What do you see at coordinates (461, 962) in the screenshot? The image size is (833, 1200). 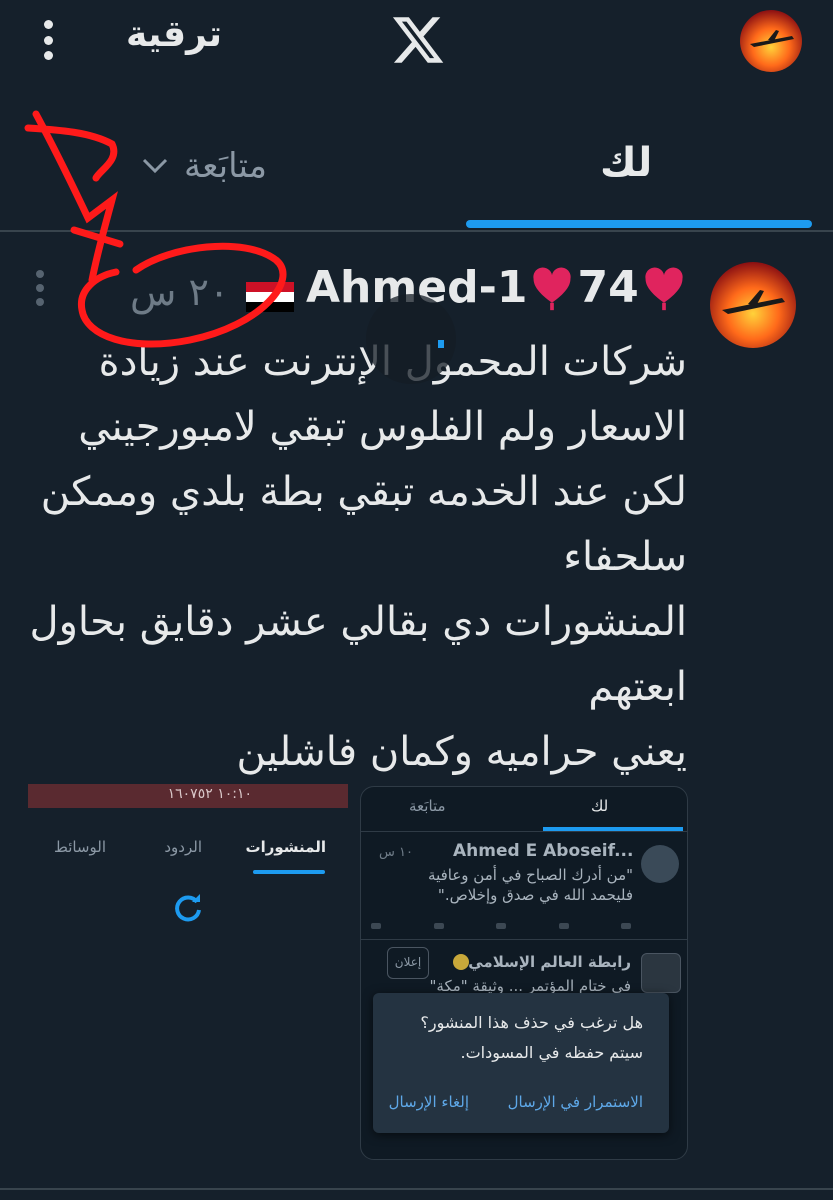 I see `verified-badge-icon` at bounding box center [461, 962].